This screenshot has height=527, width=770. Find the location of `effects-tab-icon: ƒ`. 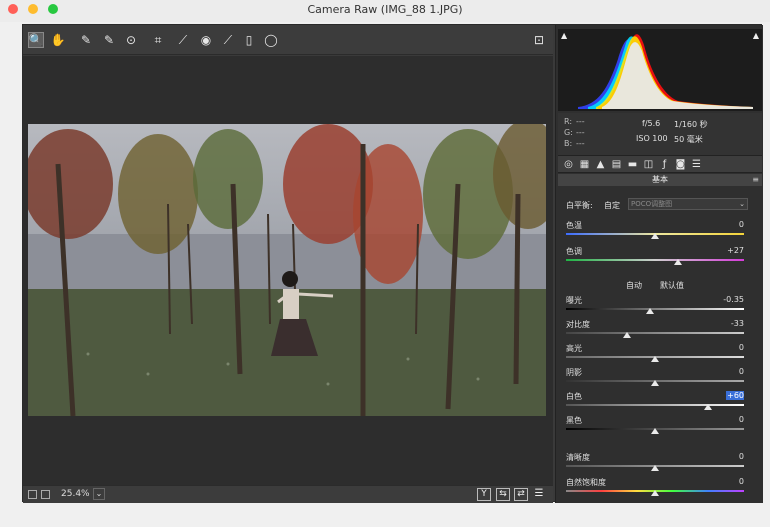

effects-tab-icon: ƒ is located at coordinates (664, 164).